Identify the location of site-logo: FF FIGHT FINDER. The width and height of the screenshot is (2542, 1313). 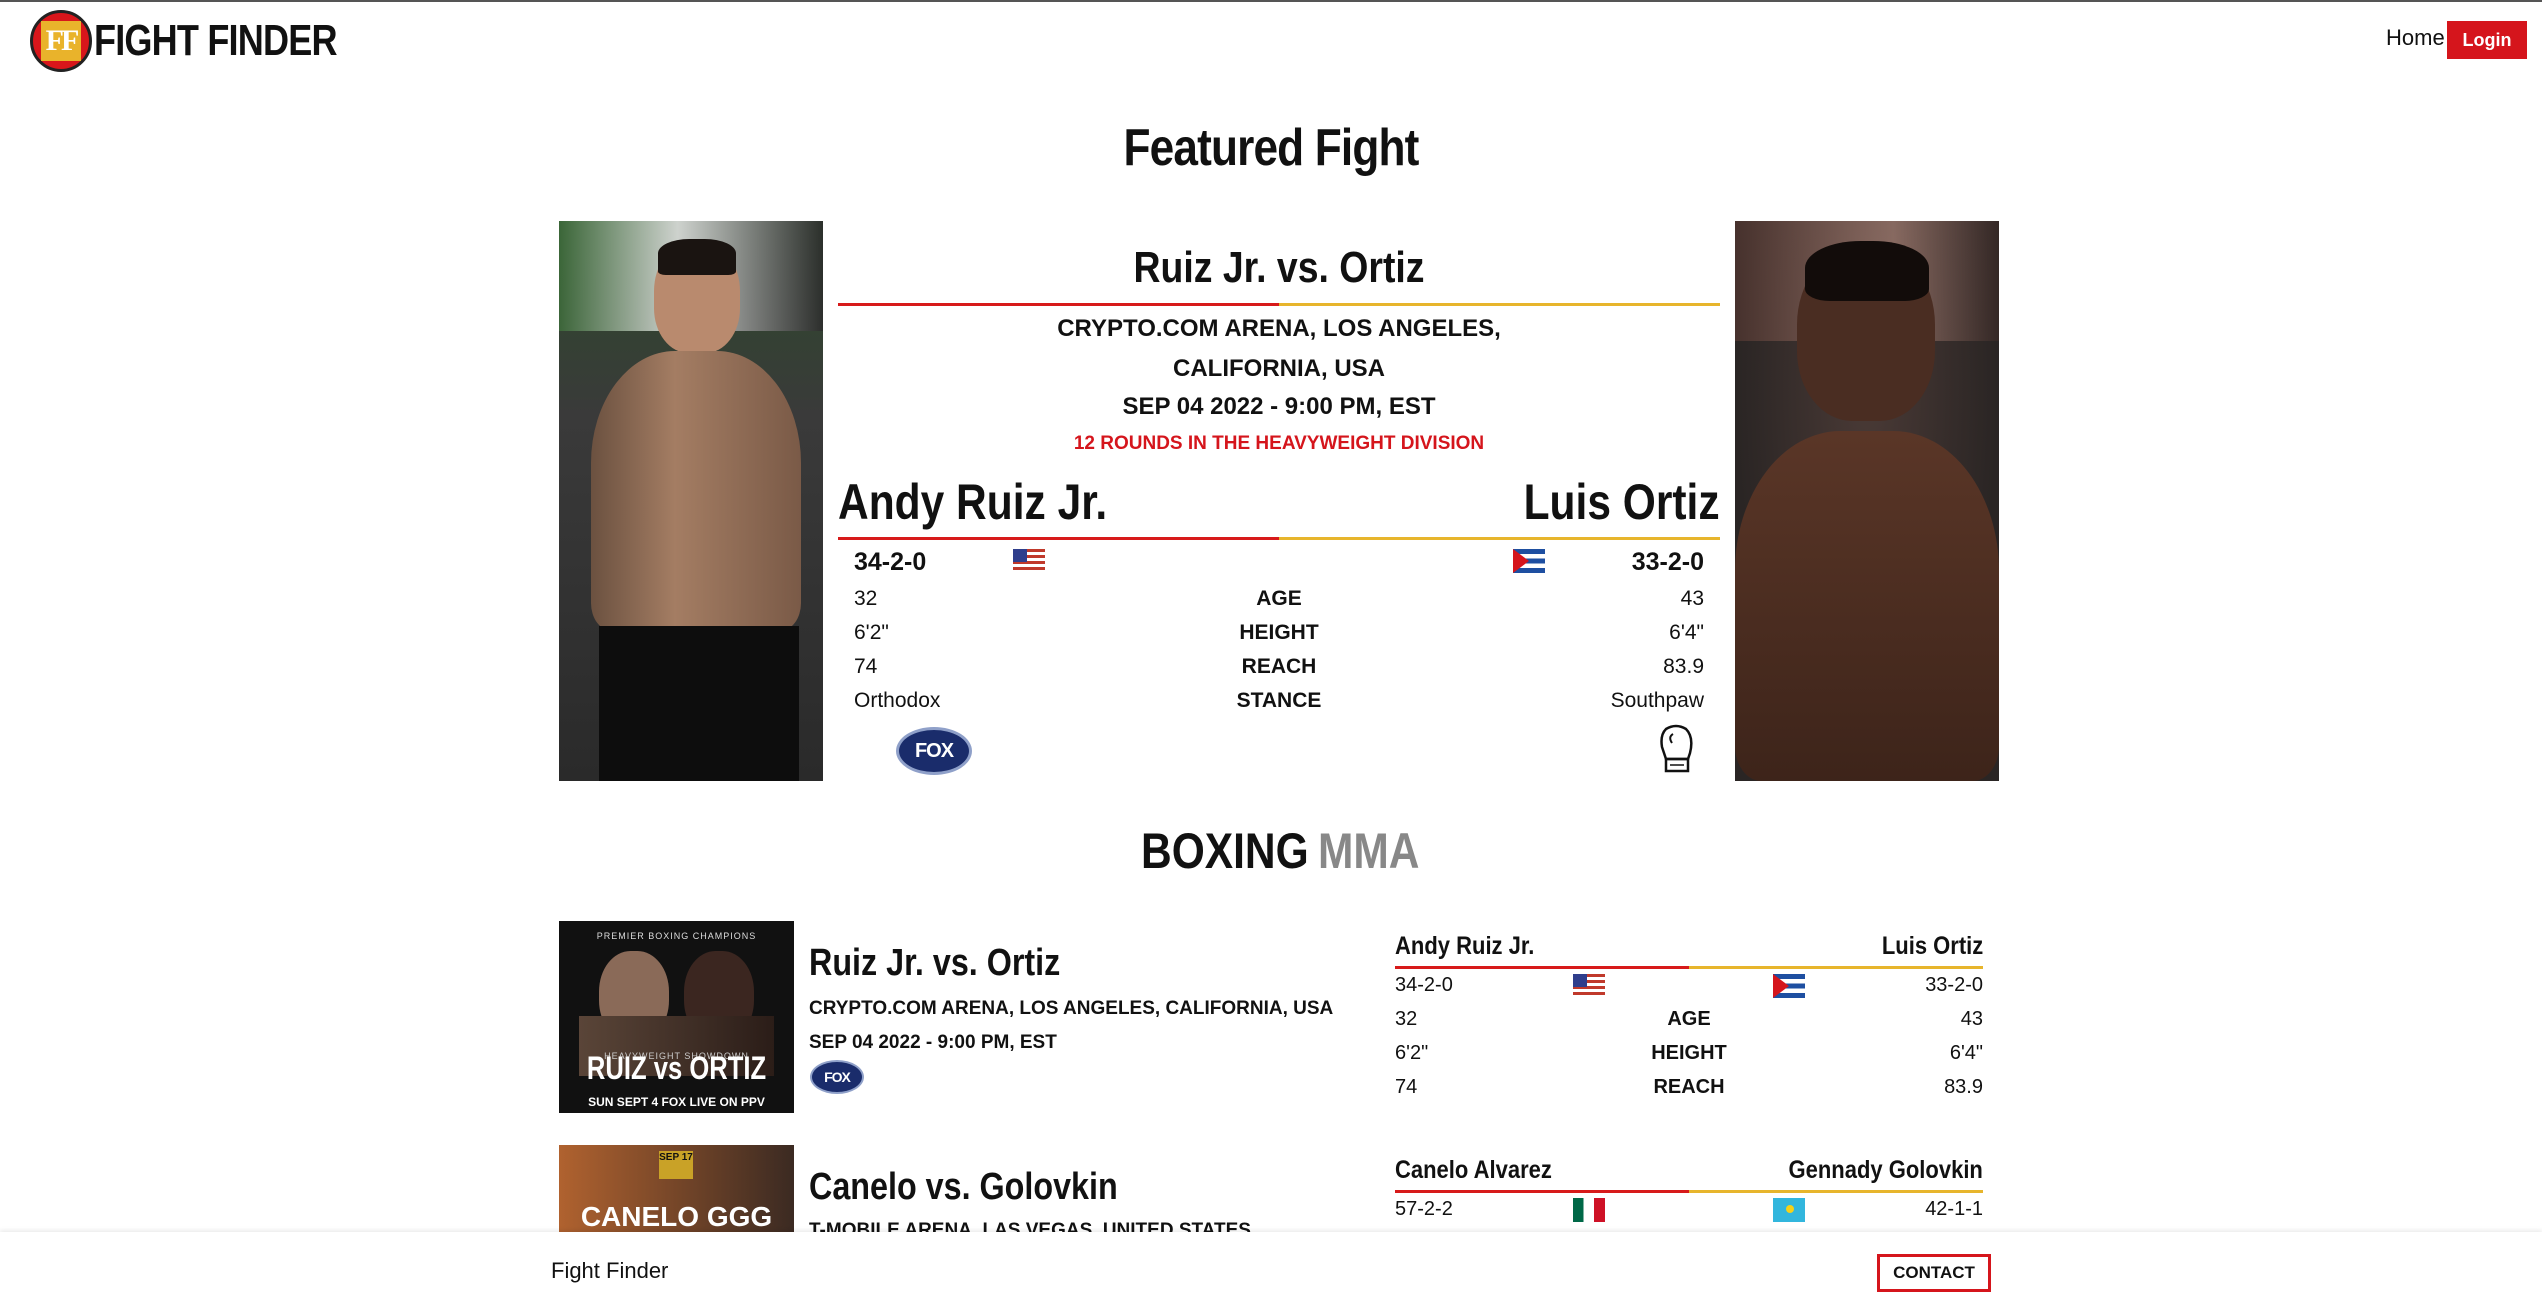
(210, 41).